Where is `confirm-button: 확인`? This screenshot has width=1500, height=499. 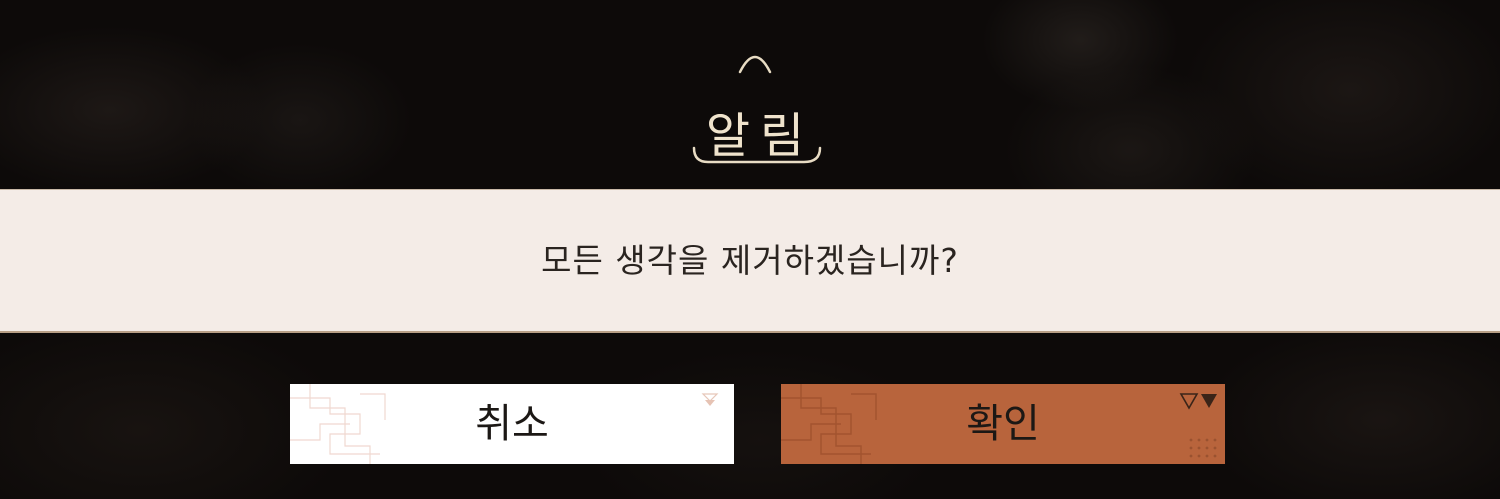
confirm-button: 확인 is located at coordinates (1003, 424).